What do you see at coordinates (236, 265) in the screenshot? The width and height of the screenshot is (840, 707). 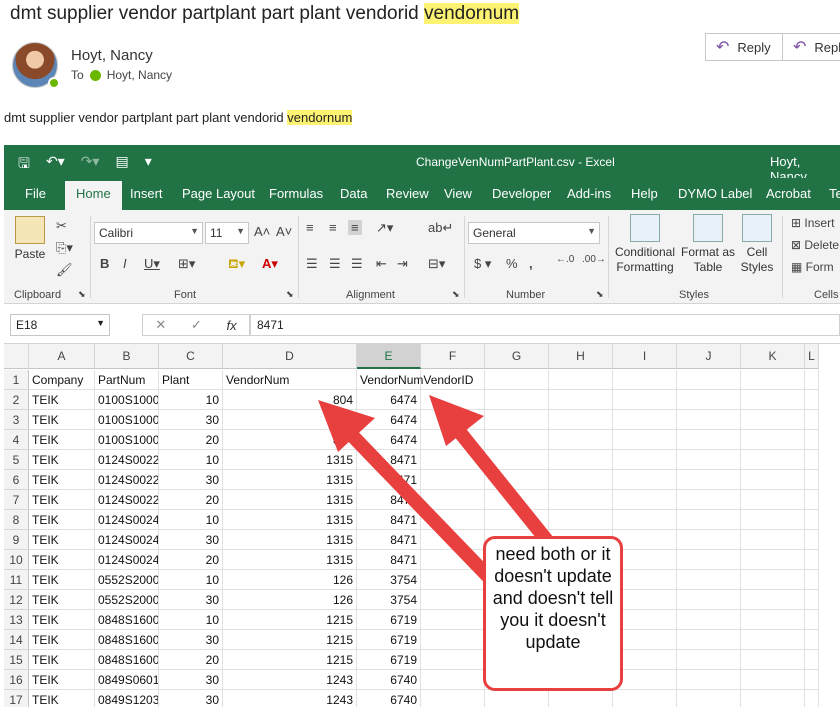 I see `fill-color-icon: ⛾▾` at bounding box center [236, 265].